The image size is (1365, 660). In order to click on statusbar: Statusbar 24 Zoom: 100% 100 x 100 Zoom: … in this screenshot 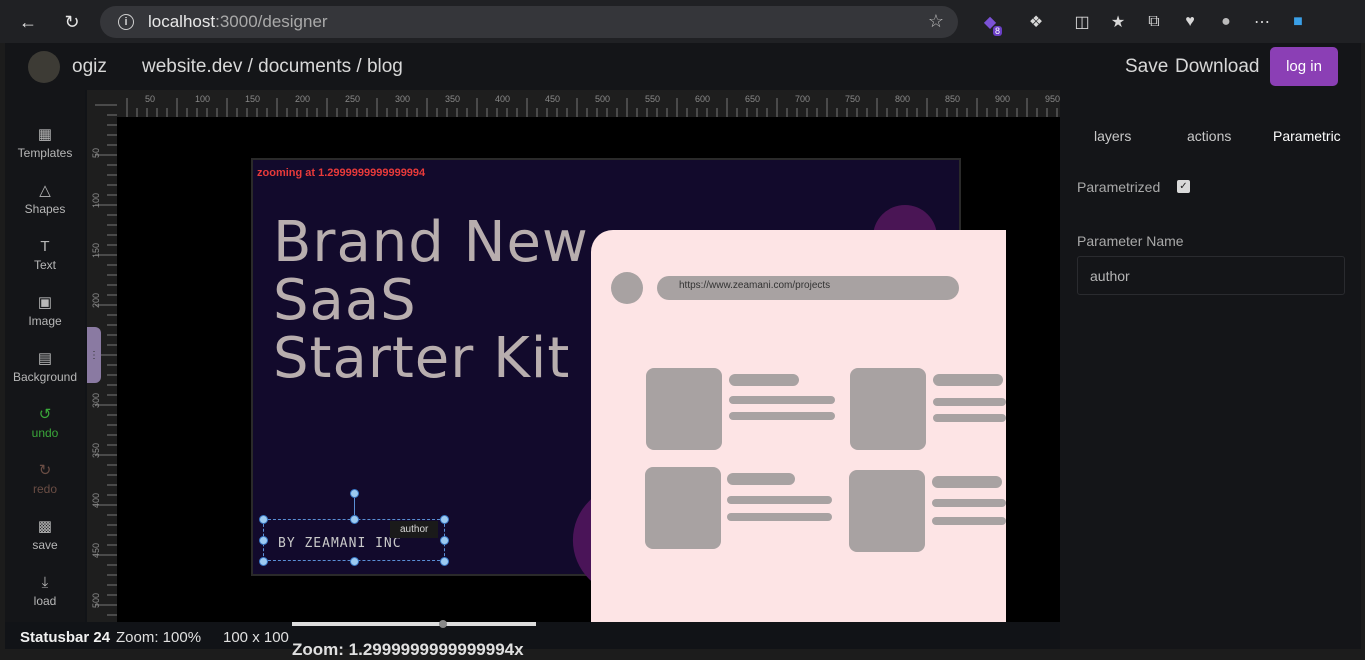, I will do `click(532, 639)`.